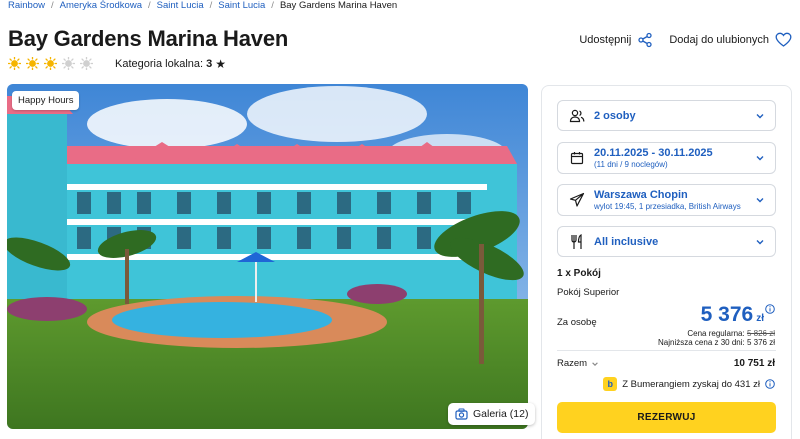  What do you see at coordinates (666, 417) in the screenshot?
I see `reserve-button: REZERWUJ` at bounding box center [666, 417].